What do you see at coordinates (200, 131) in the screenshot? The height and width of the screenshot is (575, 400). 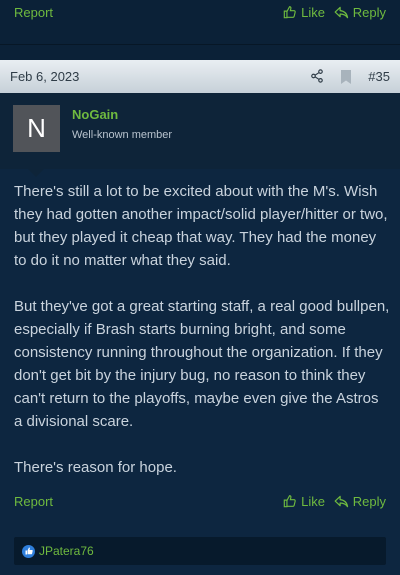 I see `post-author: N NoGain Well-known member` at bounding box center [200, 131].